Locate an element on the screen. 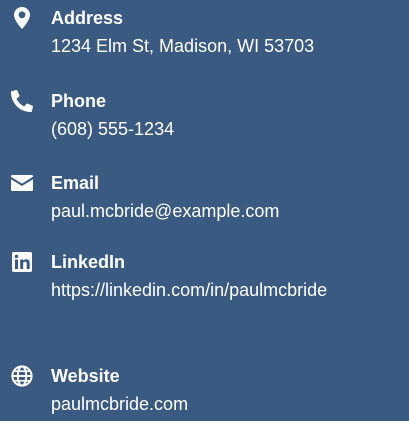  phone-icon is located at coordinates (22, 101).